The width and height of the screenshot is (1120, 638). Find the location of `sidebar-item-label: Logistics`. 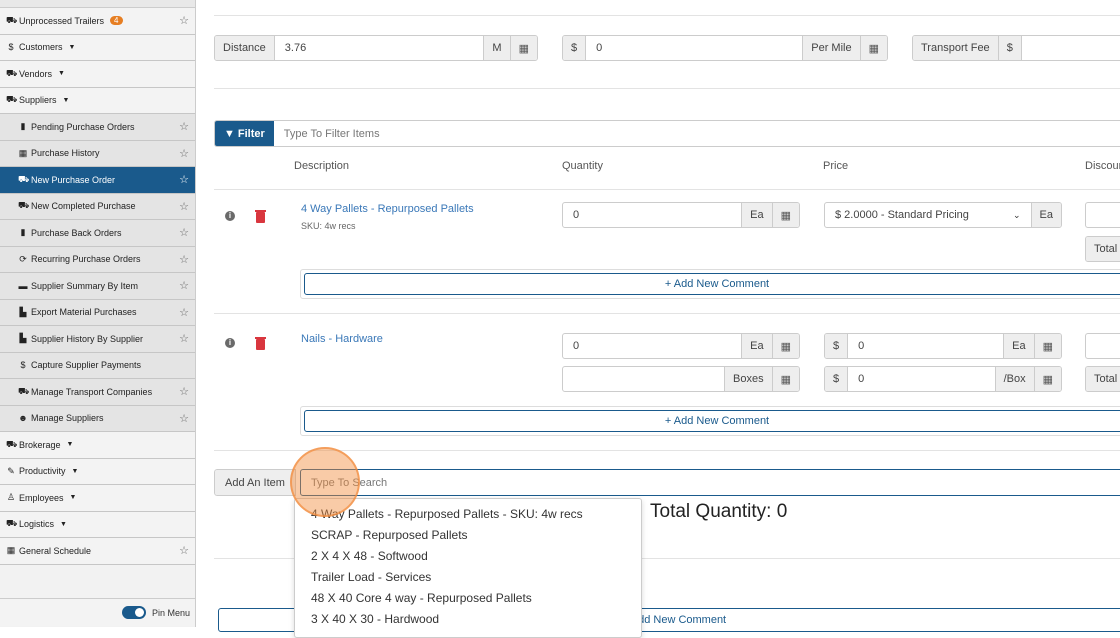

sidebar-item-label: Logistics is located at coordinates (37, 524).